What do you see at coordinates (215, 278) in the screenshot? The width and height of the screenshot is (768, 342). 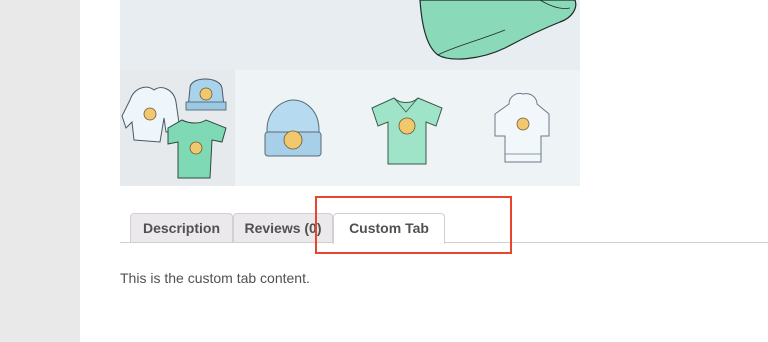 I see `tab-panel-content: This is the custom tab content.` at bounding box center [215, 278].